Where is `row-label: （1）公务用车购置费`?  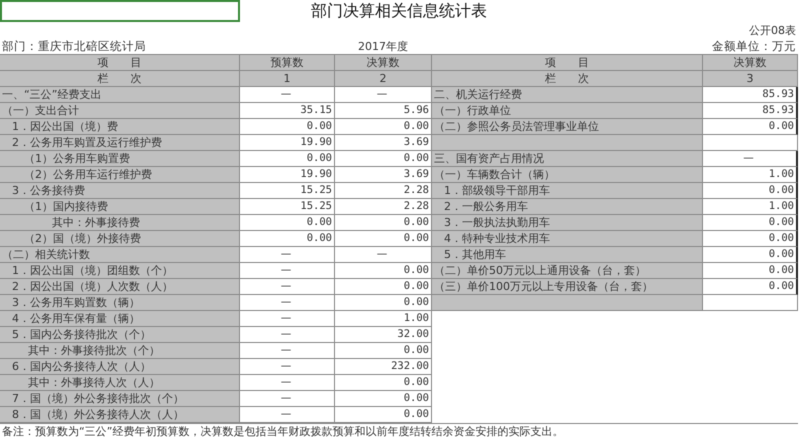
row-label: （1）公务用车购置费 is located at coordinates (120, 159).